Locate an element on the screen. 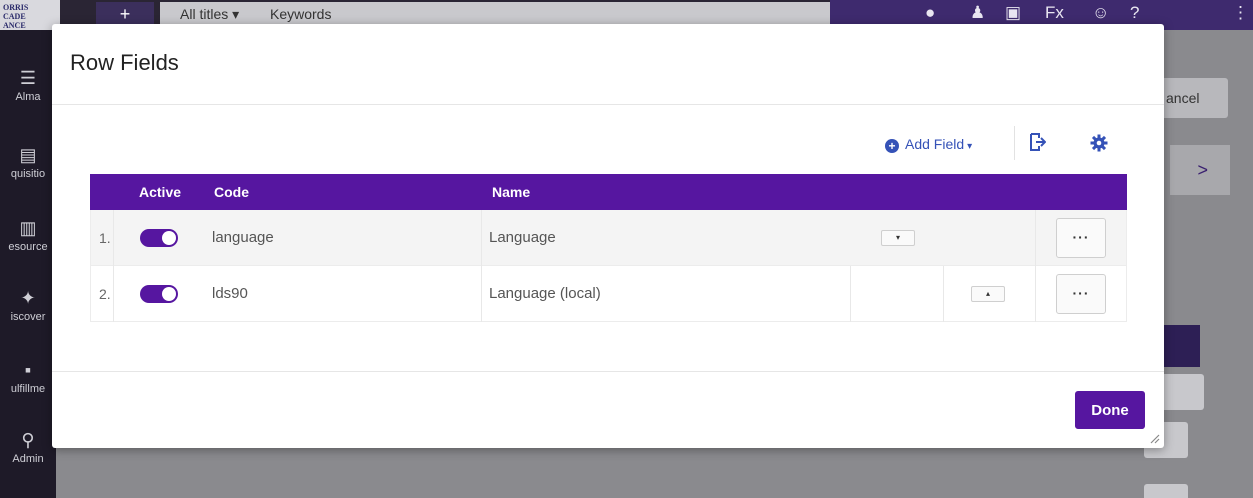 The height and width of the screenshot is (498, 1253). nav-item-admin: ⚲ Admin is located at coordinates (28, 447).